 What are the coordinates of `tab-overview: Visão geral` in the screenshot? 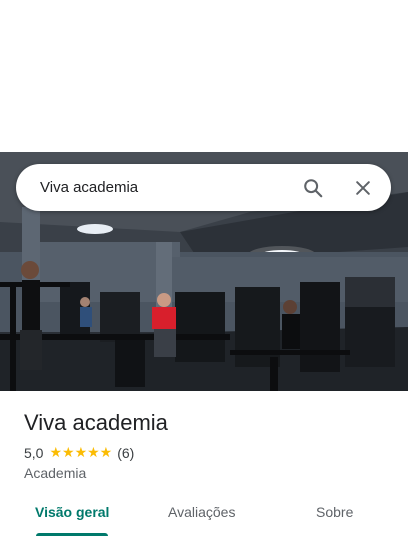 It's located at (72, 512).